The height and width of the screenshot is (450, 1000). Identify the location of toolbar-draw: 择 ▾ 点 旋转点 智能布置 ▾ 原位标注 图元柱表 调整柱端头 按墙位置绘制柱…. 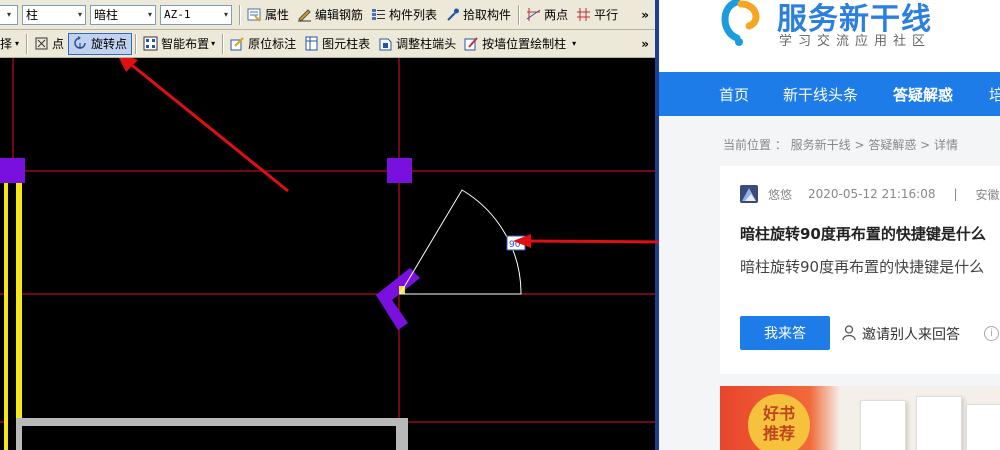
(327, 44).